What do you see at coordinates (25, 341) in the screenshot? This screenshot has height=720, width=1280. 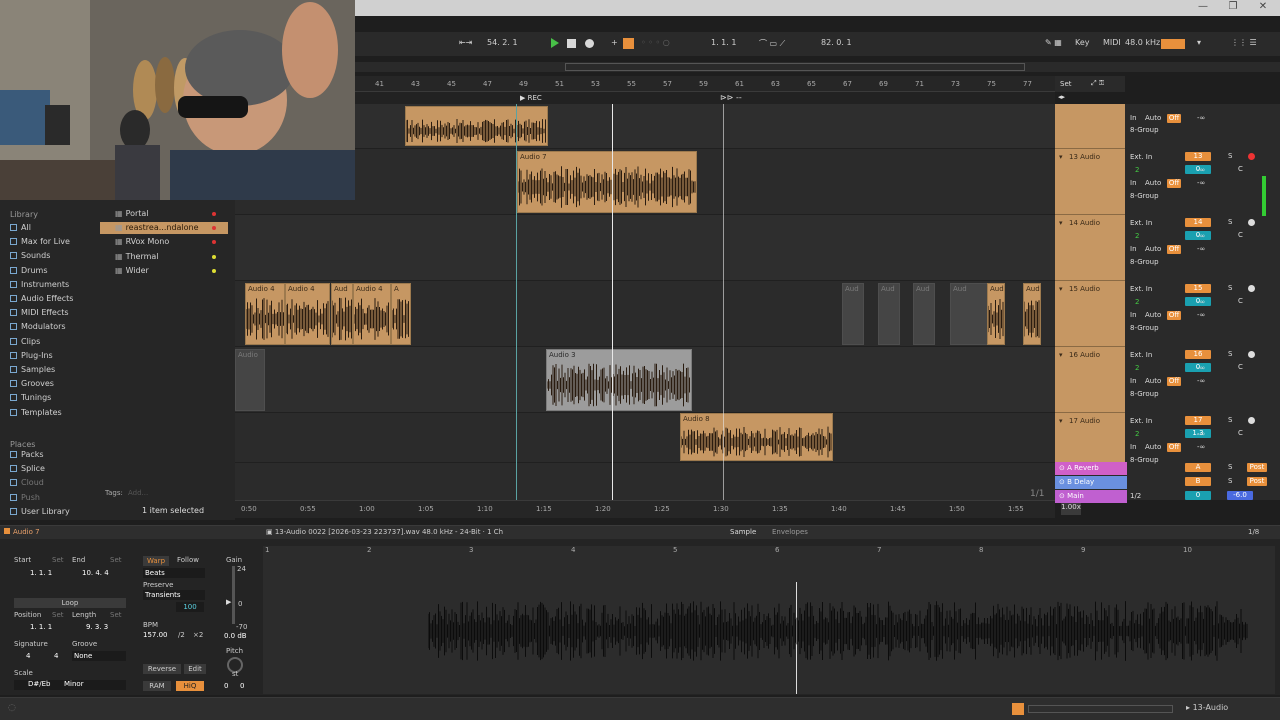 I see `library-item: Clips` at bounding box center [25, 341].